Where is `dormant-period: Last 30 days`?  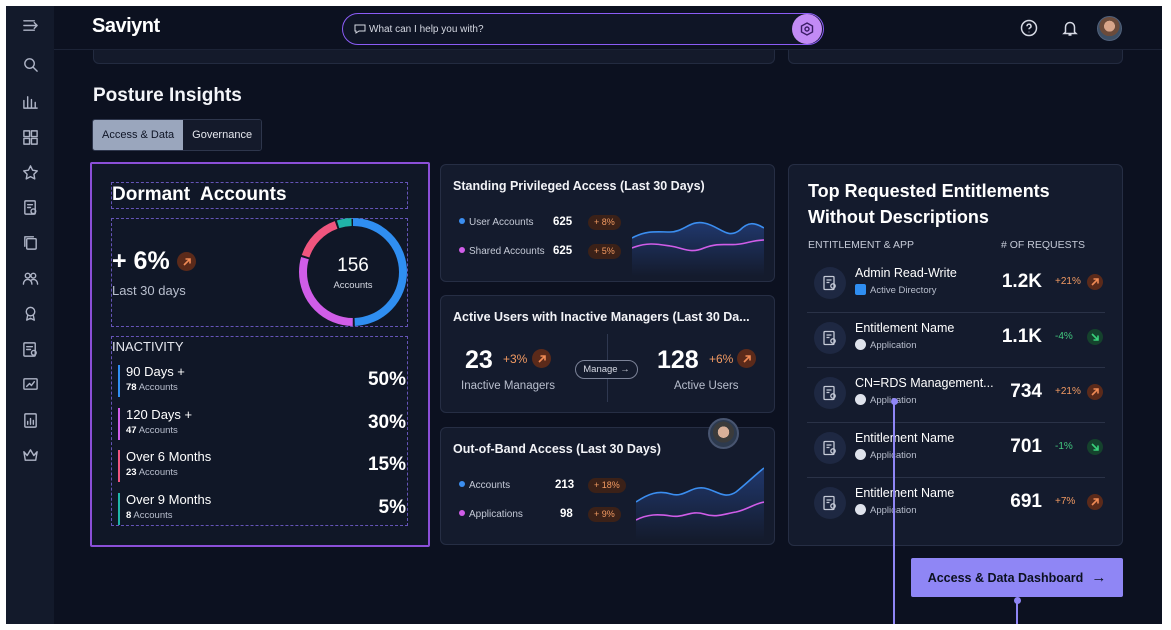 dormant-period: Last 30 days is located at coordinates (149, 290).